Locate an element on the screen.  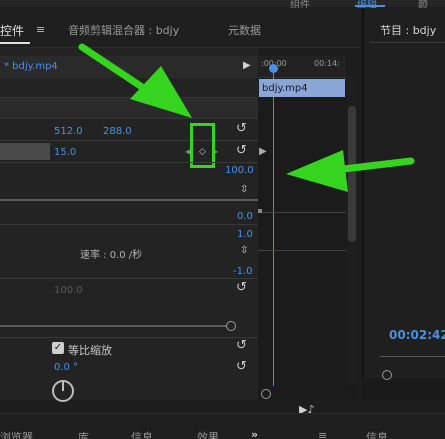
position-y-value: 288.0 is located at coordinates (117, 131).